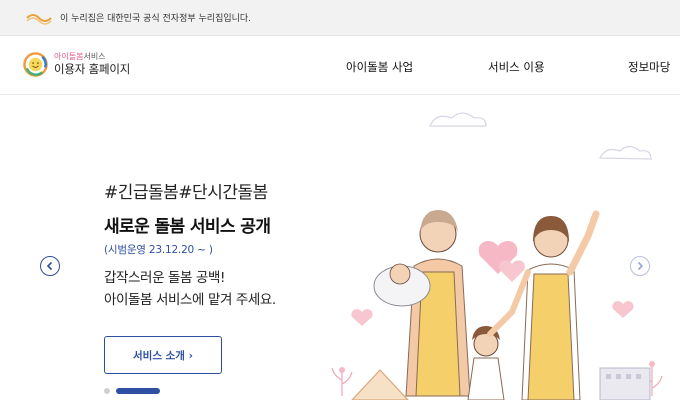 The width and height of the screenshot is (680, 400). I want to click on service-intro-button: 서비스 소개 ›, so click(163, 355).